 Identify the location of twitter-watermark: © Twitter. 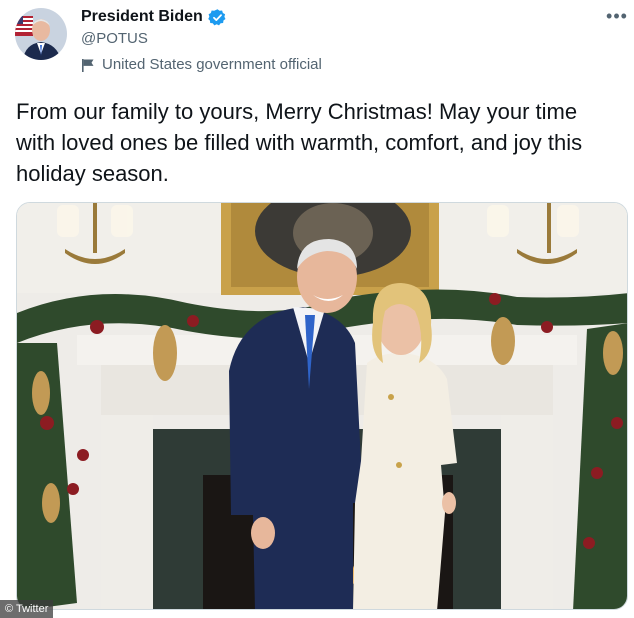
(27, 609).